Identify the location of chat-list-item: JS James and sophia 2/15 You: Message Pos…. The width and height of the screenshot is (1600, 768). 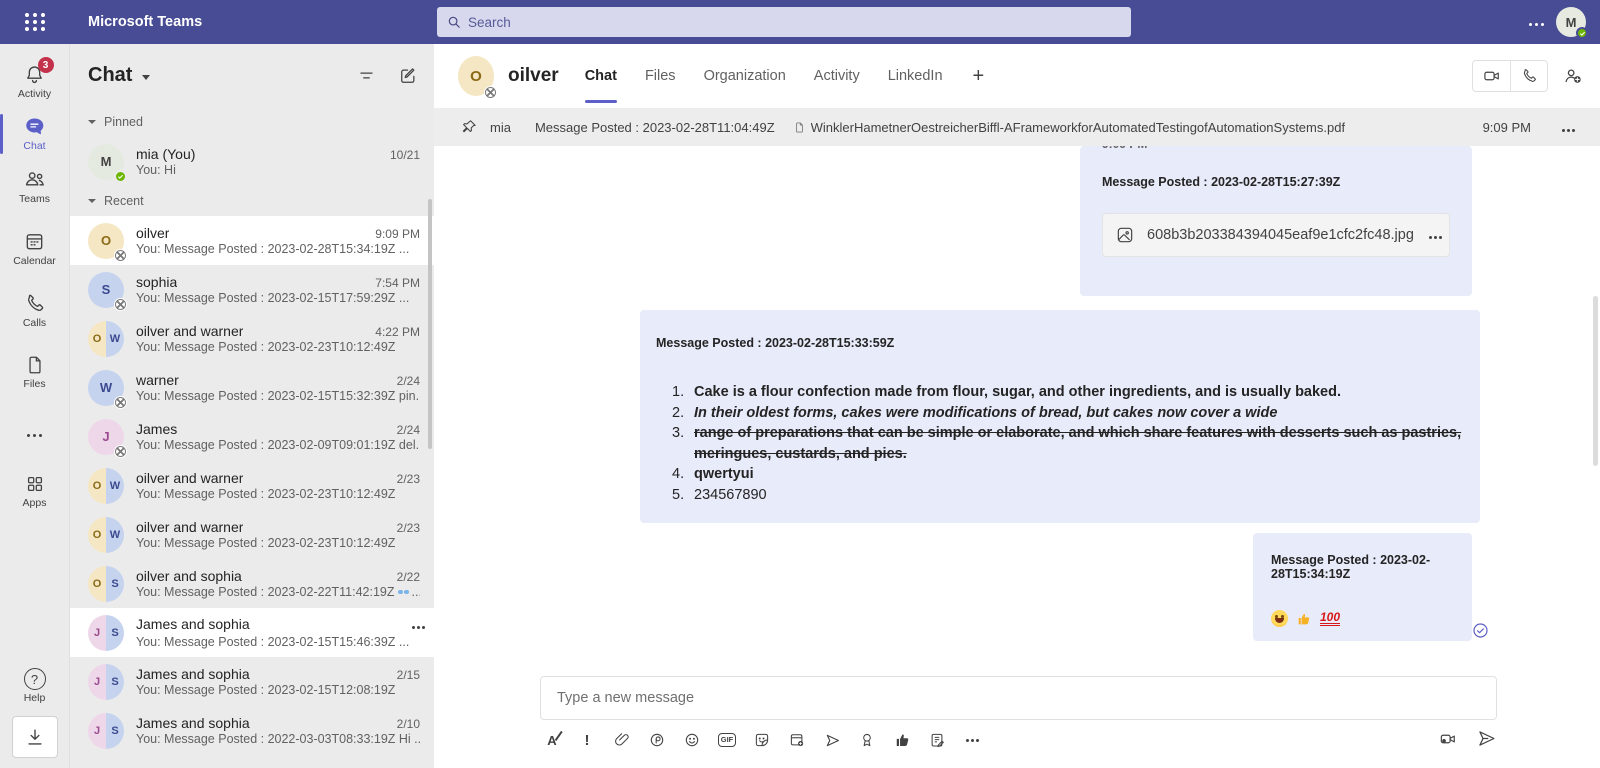
(252, 681).